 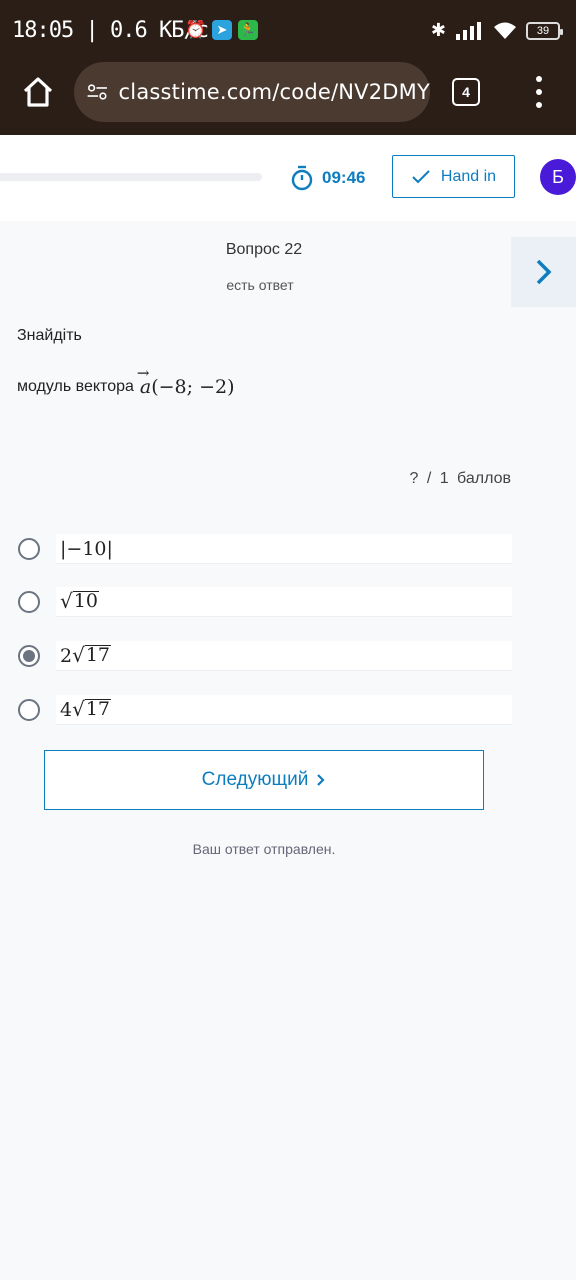 I want to click on bluetooth-icon: ✱, so click(x=438, y=30).